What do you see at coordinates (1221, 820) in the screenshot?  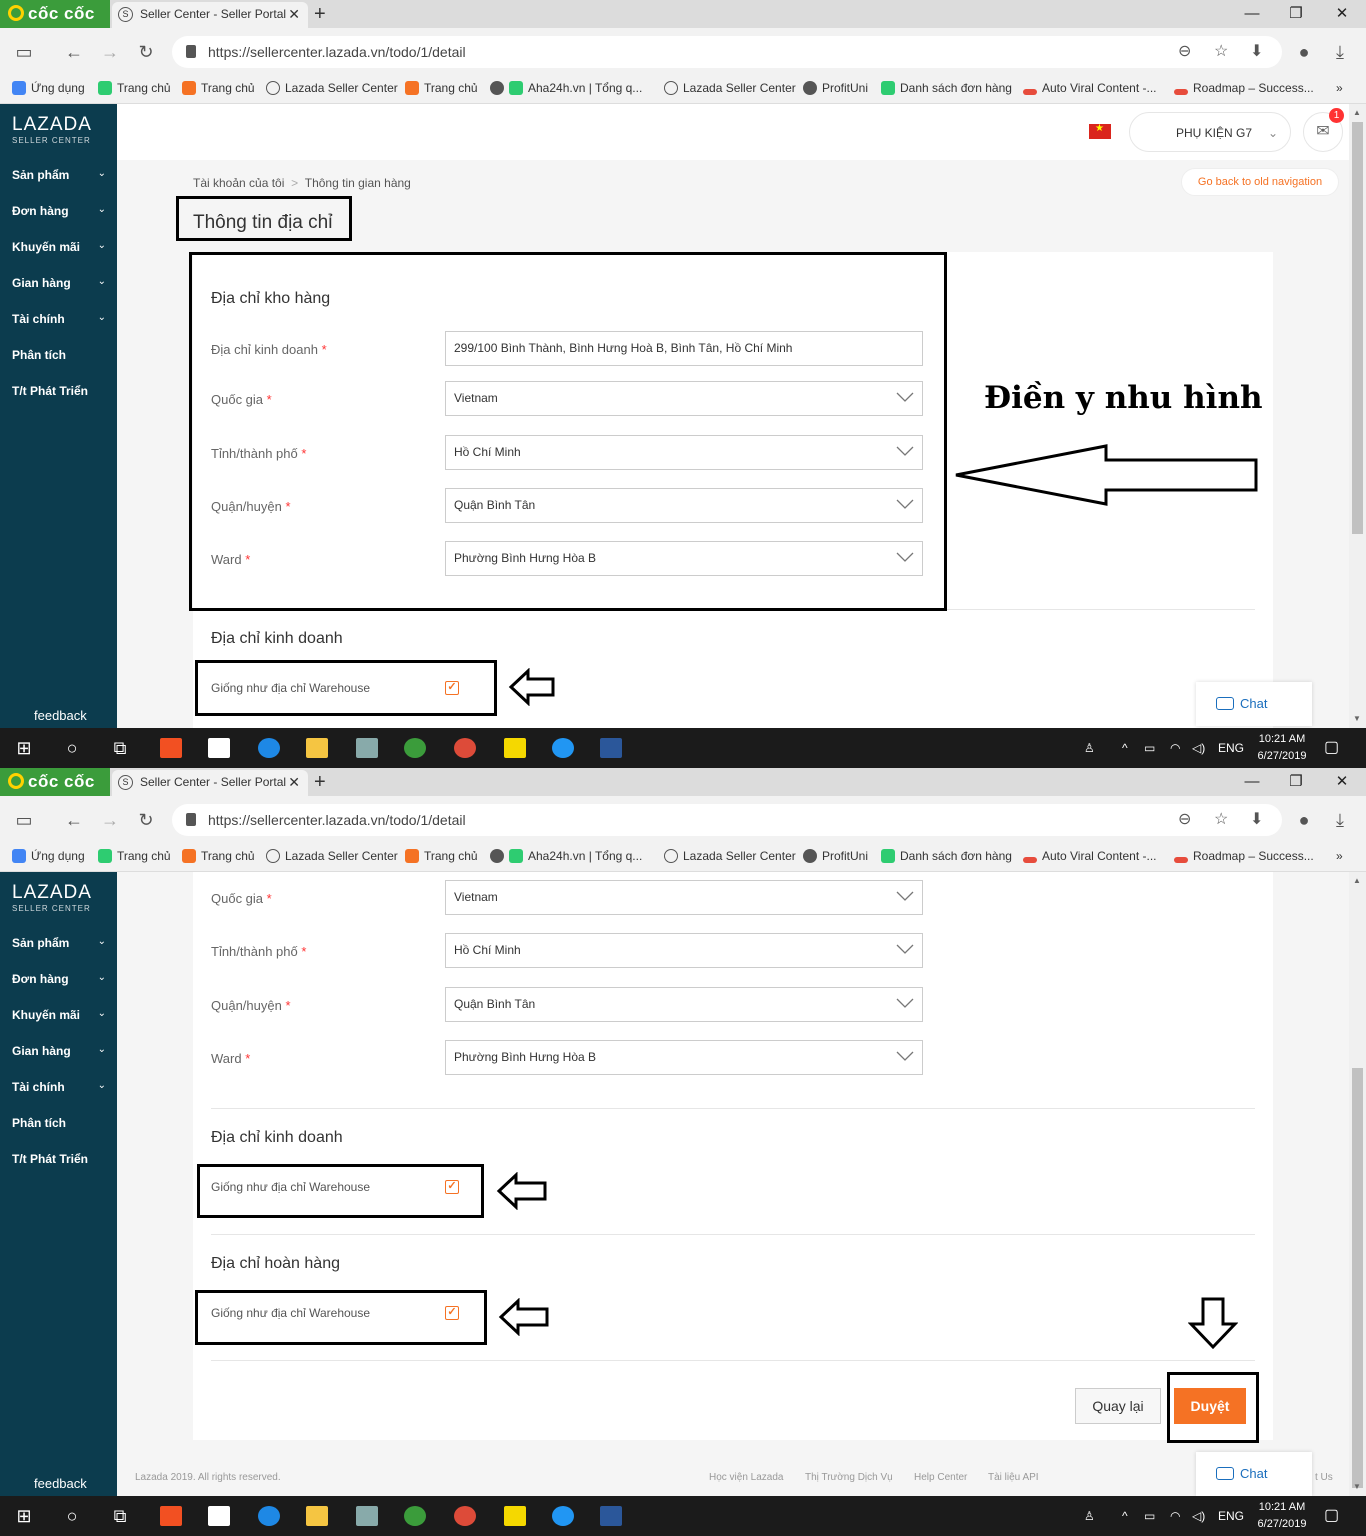 I see `star-icon: ☆` at bounding box center [1221, 820].